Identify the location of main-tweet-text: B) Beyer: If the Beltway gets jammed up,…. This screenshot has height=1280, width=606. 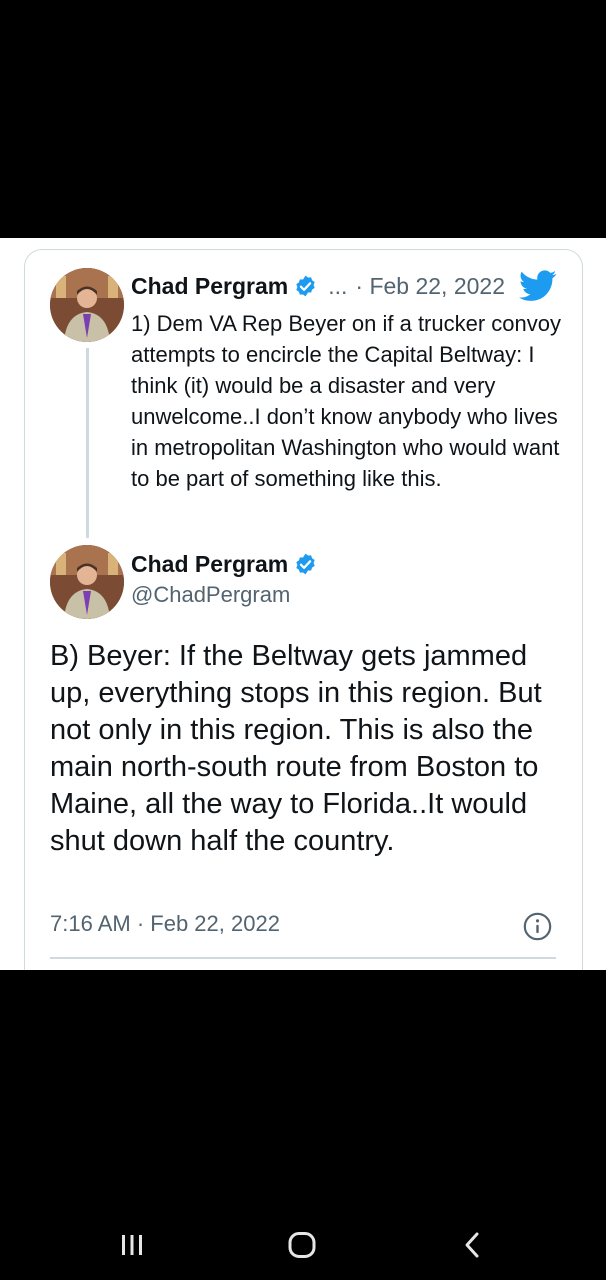
(296, 748).